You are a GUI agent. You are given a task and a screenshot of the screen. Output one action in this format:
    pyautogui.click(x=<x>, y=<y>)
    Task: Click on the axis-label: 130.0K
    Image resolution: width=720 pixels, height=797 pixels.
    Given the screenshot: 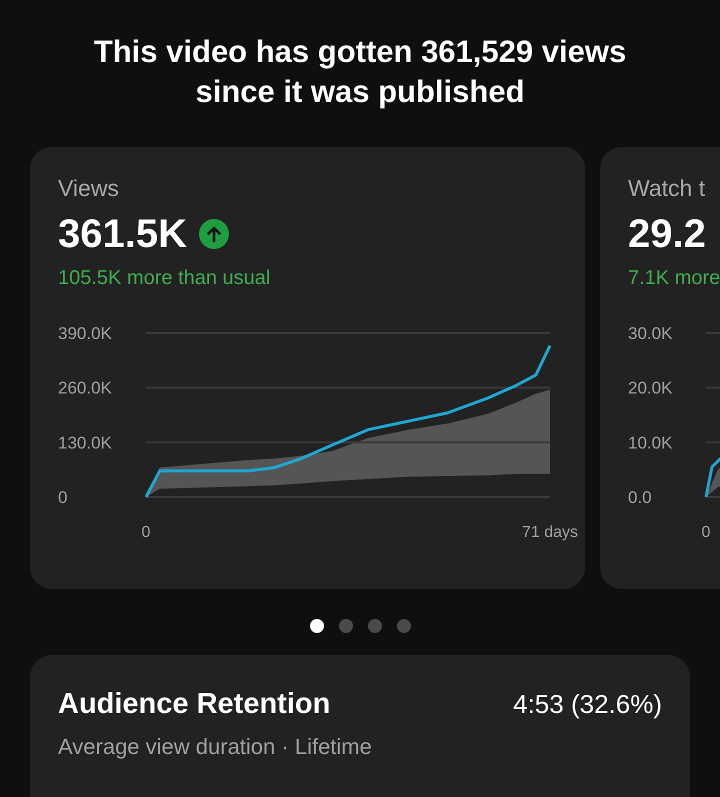 What is the action you would take?
    pyautogui.click(x=85, y=442)
    